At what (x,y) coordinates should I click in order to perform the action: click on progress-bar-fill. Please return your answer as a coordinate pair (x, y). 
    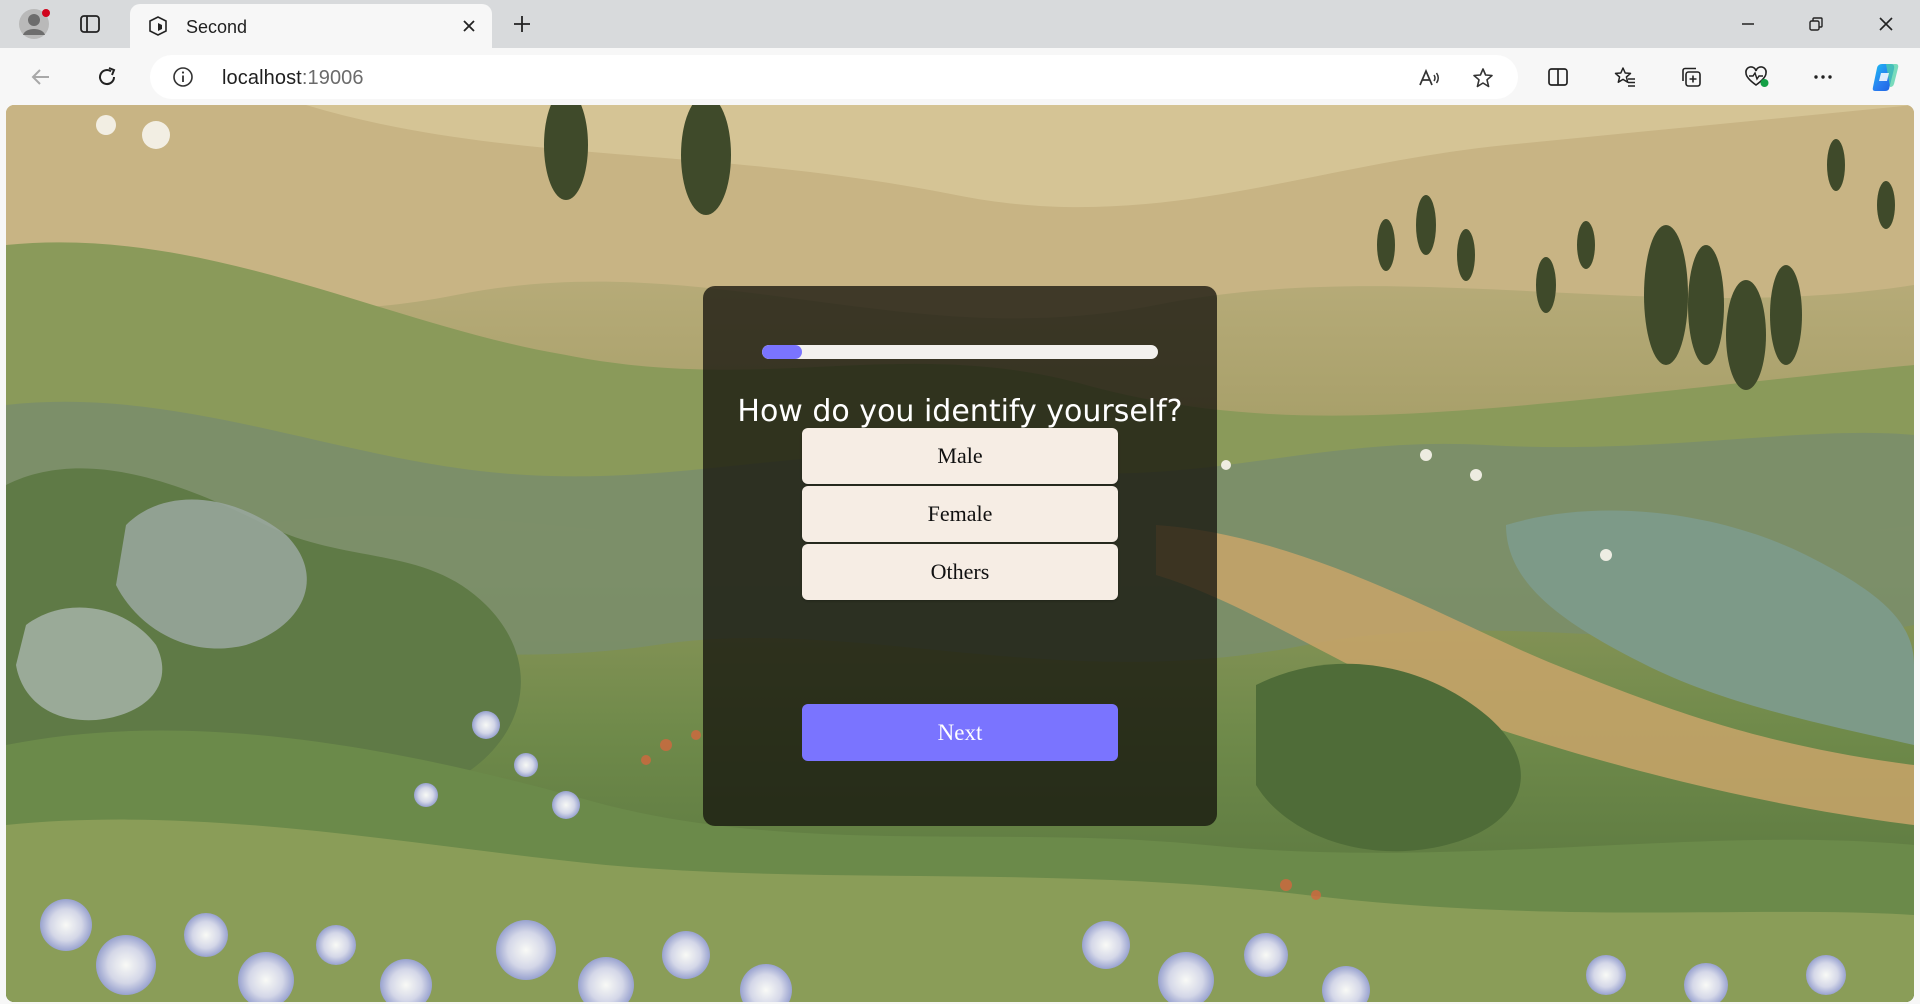
    Looking at the image, I should click on (782, 352).